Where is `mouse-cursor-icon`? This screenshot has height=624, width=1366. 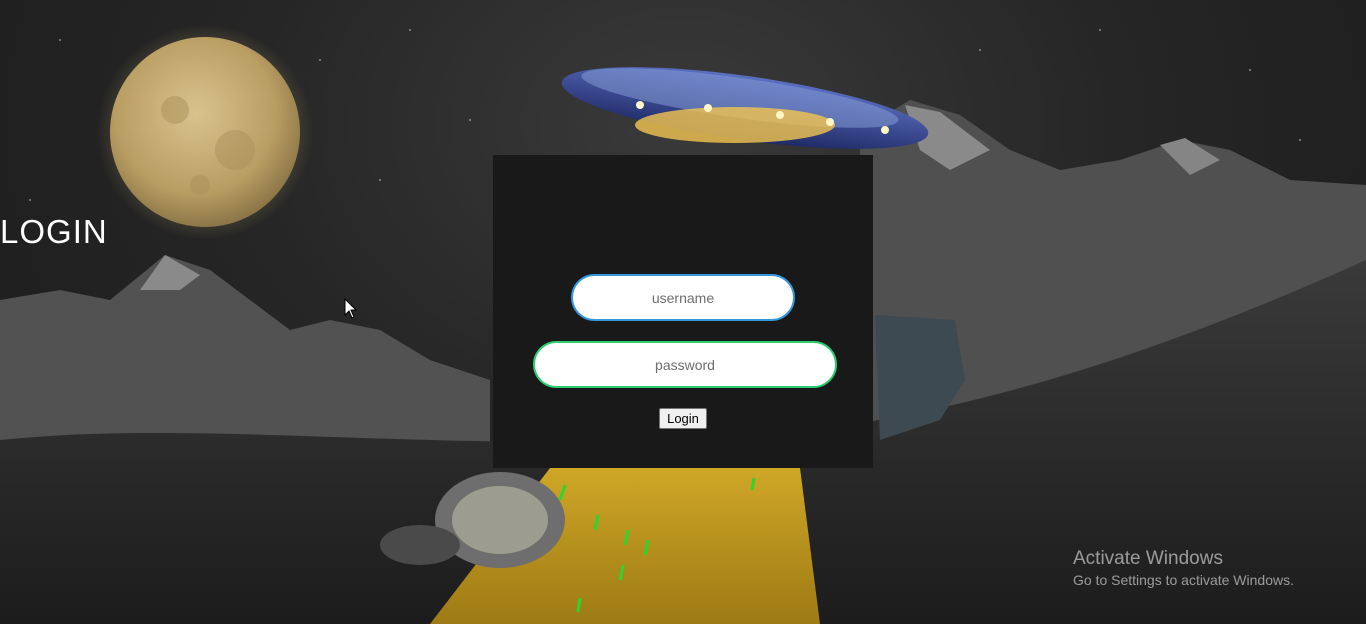
mouse-cursor-icon is located at coordinates (351, 308).